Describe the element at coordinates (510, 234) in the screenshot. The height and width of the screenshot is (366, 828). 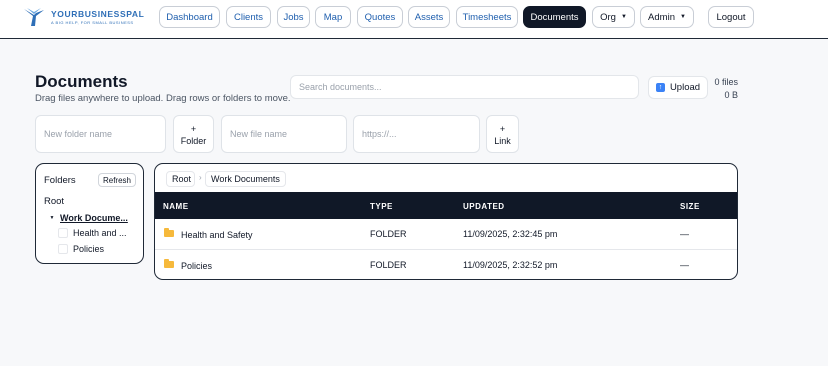
I see `row-updated: 11/09/2025, 2:32:45 pm` at that location.